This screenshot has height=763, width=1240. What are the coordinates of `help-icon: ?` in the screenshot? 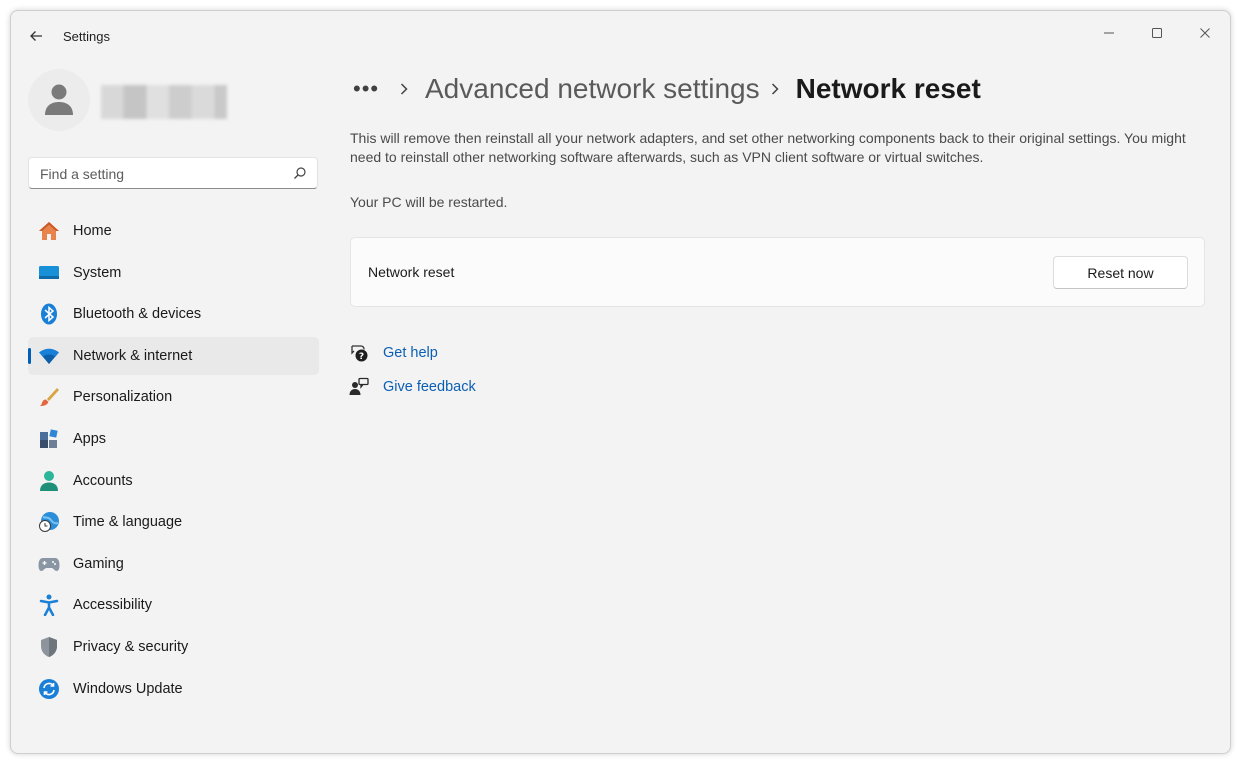 It's located at (359, 353).